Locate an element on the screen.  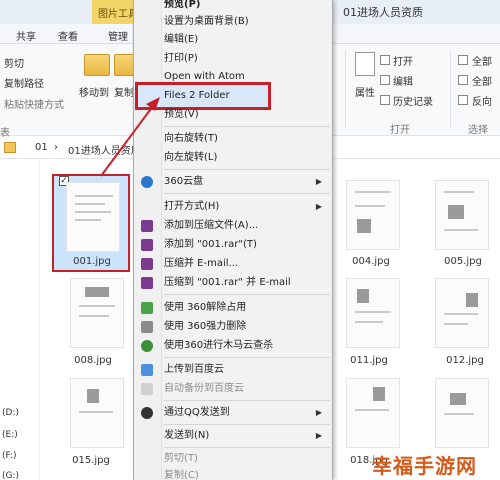
breadcrumb-folder: 01进场人员资质 is located at coordinates (104, 149).